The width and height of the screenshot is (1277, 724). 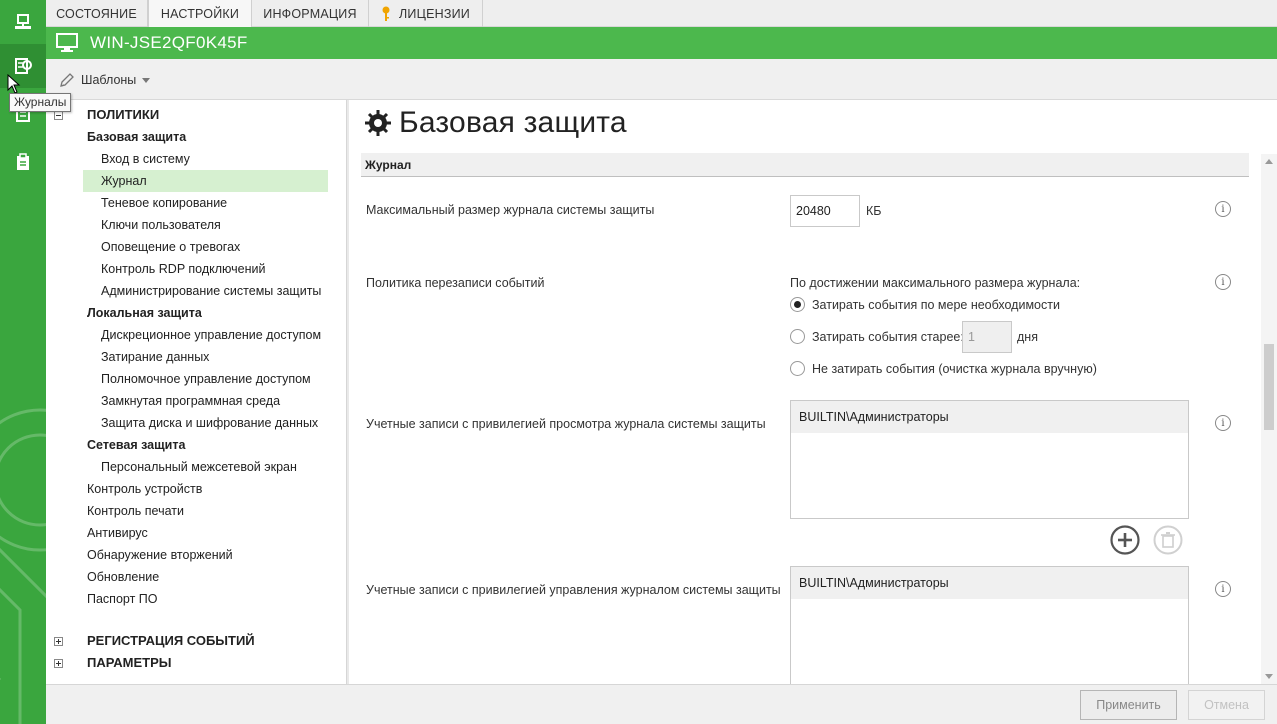 I want to click on tree-item-mac: Полномочное управление доступом, so click(x=206, y=379).